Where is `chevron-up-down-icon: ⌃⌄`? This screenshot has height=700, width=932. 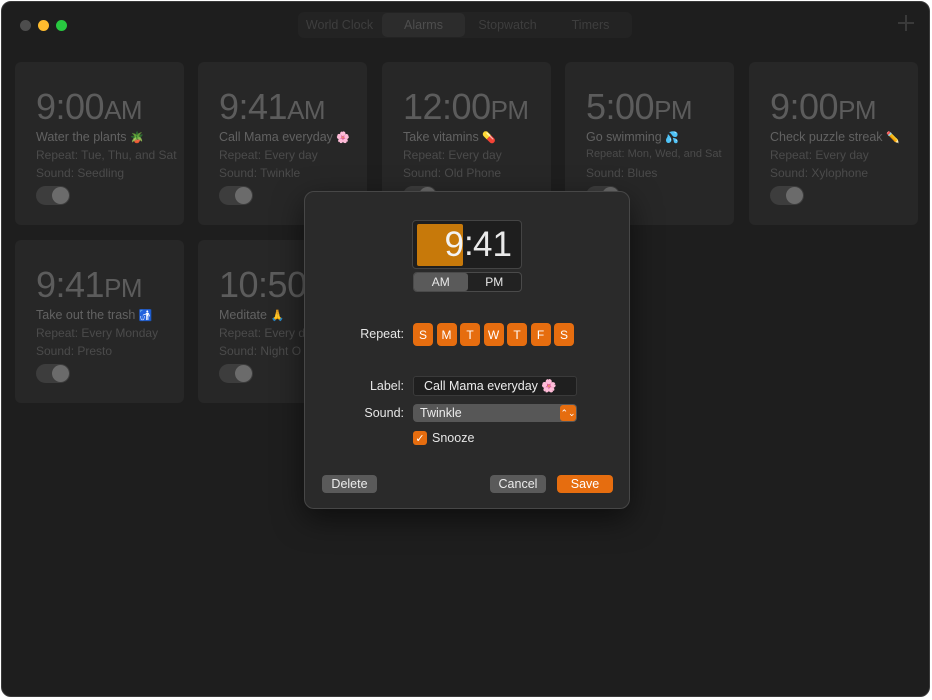
chevron-up-down-icon: ⌃⌄ is located at coordinates (568, 413).